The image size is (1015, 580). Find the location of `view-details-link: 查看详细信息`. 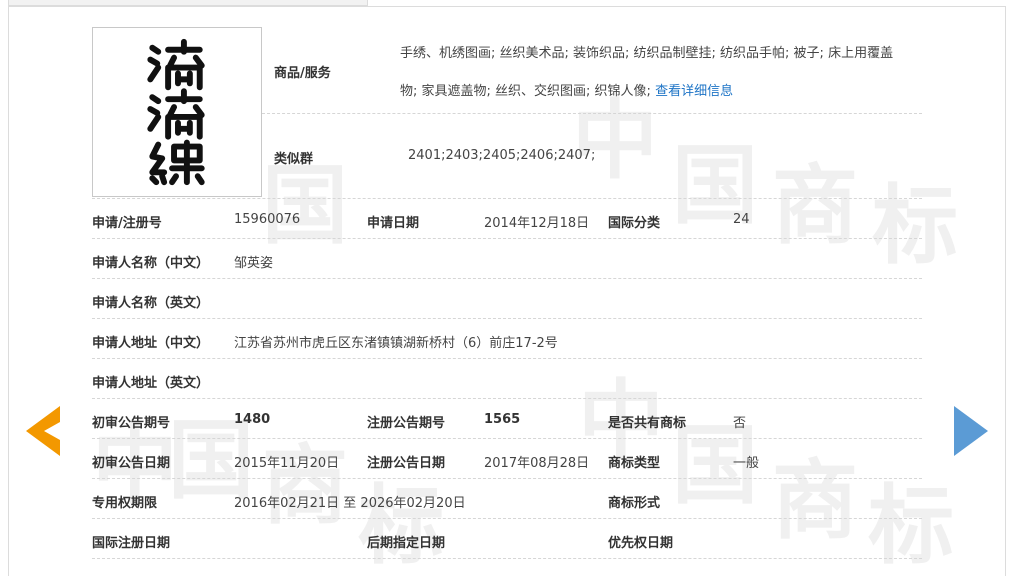

view-details-link: 查看详细信息 is located at coordinates (694, 91).